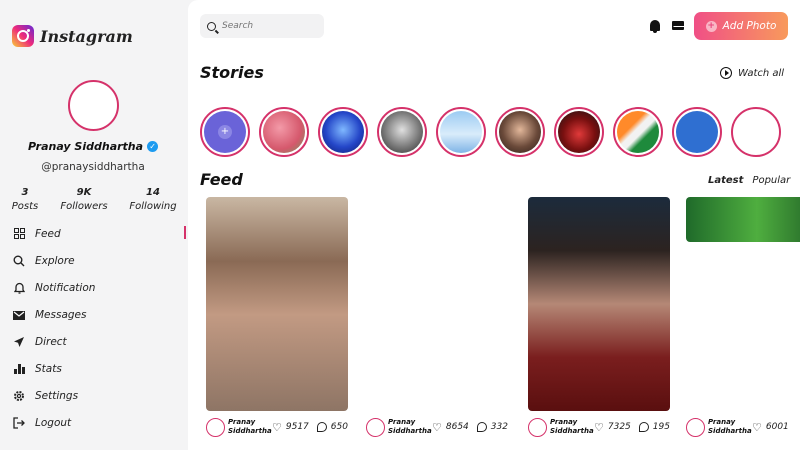  Describe the element at coordinates (93, 167) in the screenshot. I see `profile-handle: @pranaysiddhartha` at that location.